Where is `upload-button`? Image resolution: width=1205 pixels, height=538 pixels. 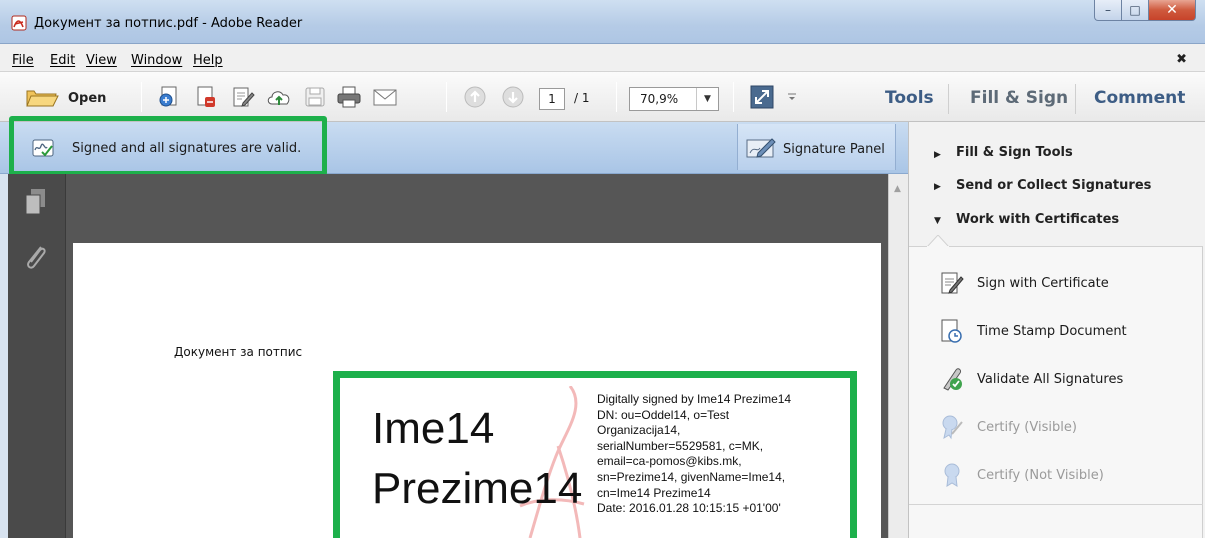 upload-button is located at coordinates (279, 97).